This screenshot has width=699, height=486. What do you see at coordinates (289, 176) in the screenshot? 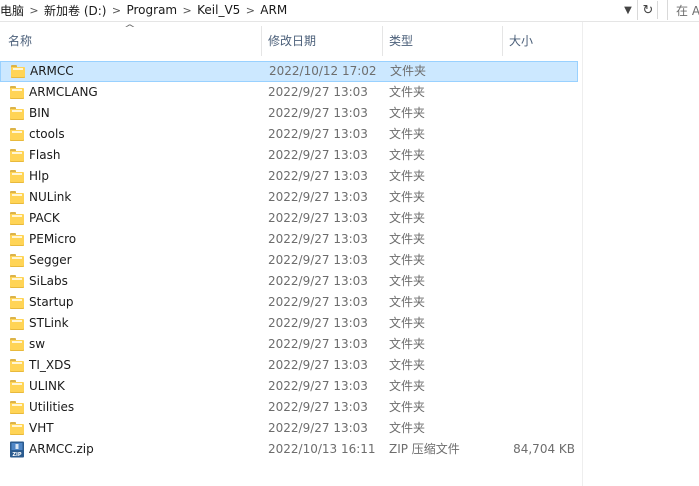
I see `file-row: Hlp 2022/9/27 13:03 文件夹` at bounding box center [289, 176].